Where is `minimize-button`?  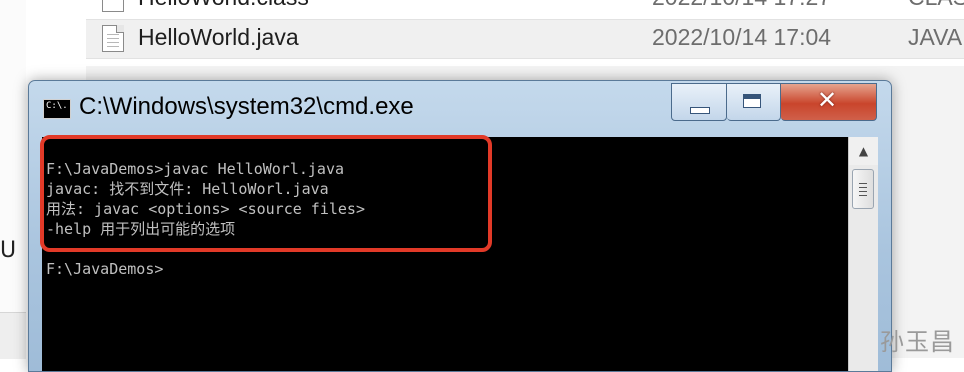 minimize-button is located at coordinates (699, 102).